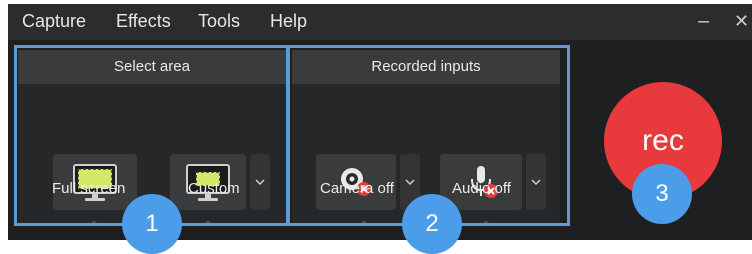 The height and width of the screenshot is (254, 752). What do you see at coordinates (703, 21) in the screenshot?
I see `minimize-button: –` at bounding box center [703, 21].